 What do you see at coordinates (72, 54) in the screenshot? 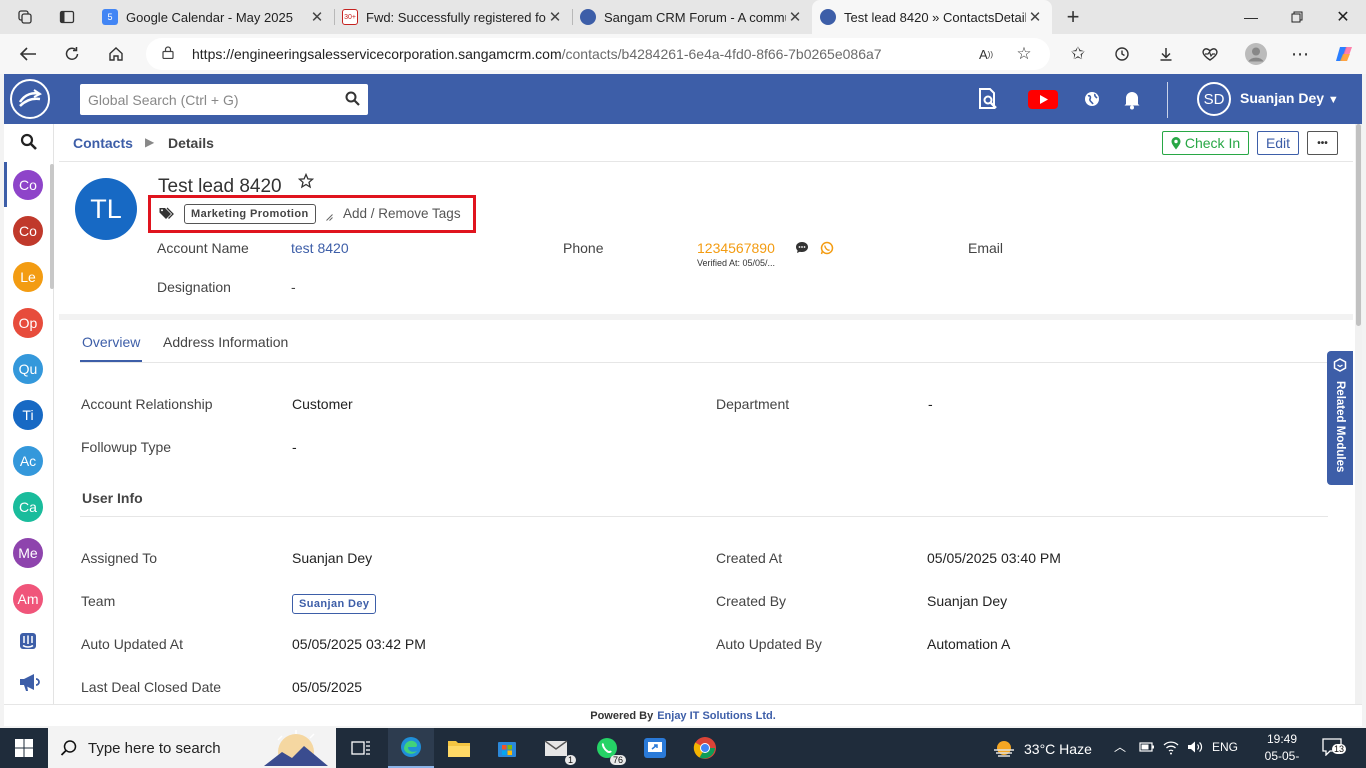
I see `refresh-icon` at bounding box center [72, 54].